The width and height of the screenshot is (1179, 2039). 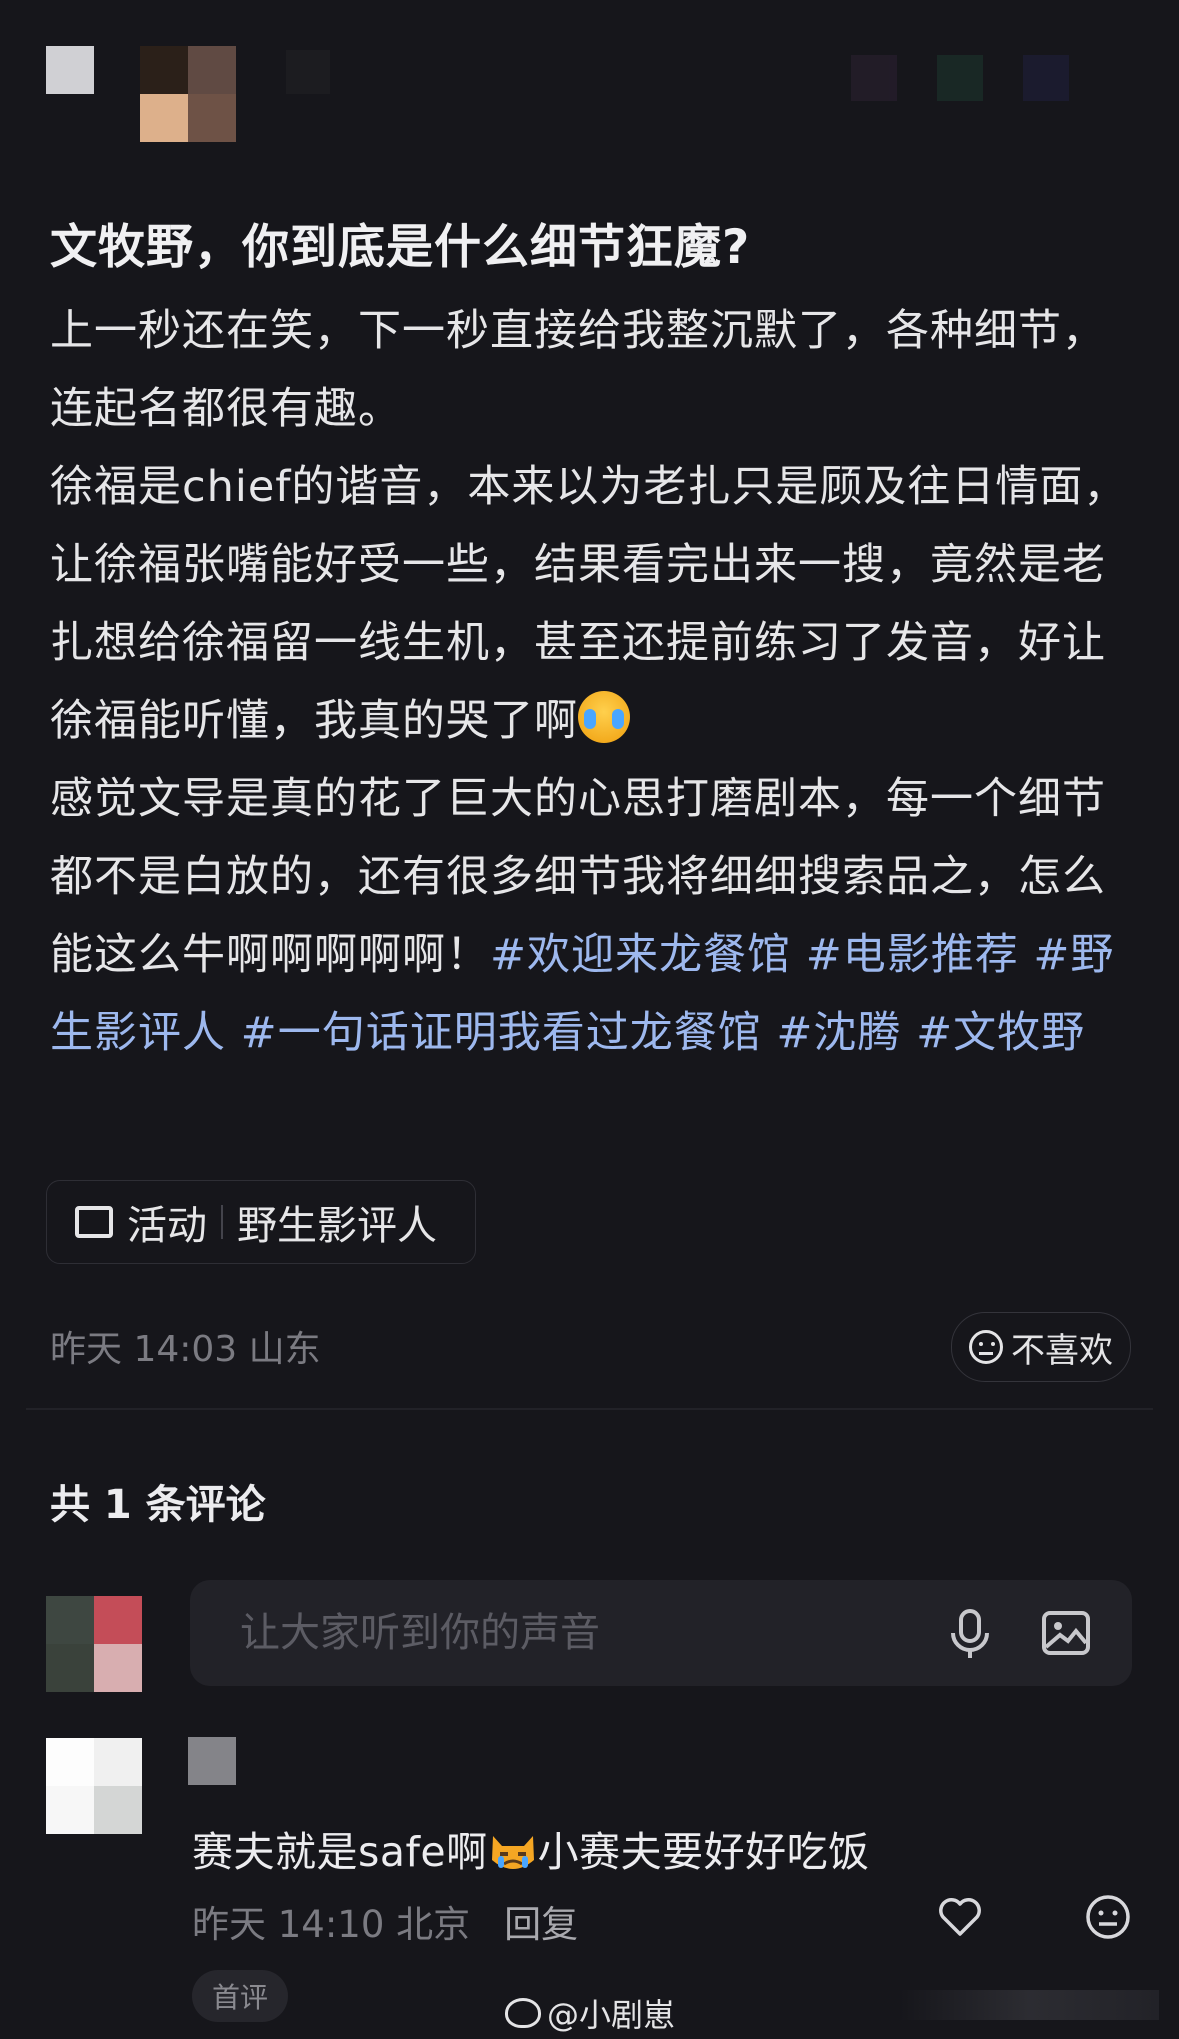 I want to click on reply-button: 回复, so click(x=541, y=1921).